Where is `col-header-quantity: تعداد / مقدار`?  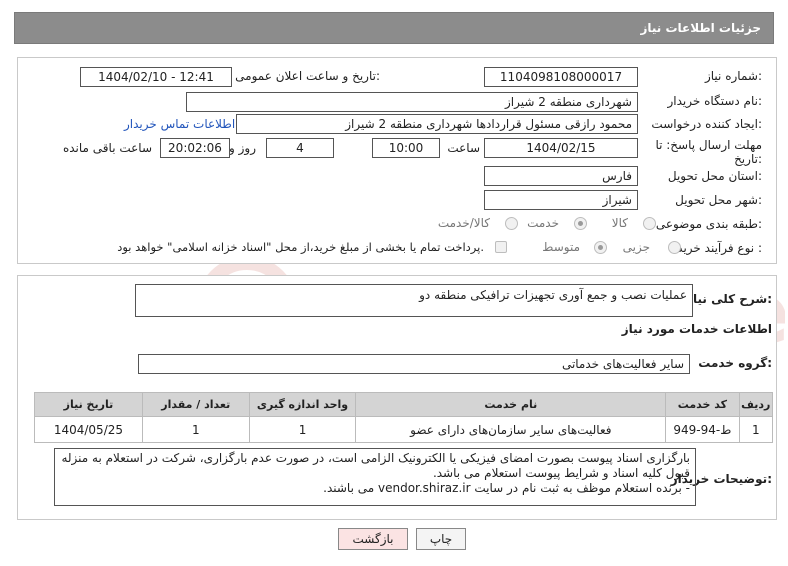 col-header-quantity: تعداد / مقدار is located at coordinates (195, 404).